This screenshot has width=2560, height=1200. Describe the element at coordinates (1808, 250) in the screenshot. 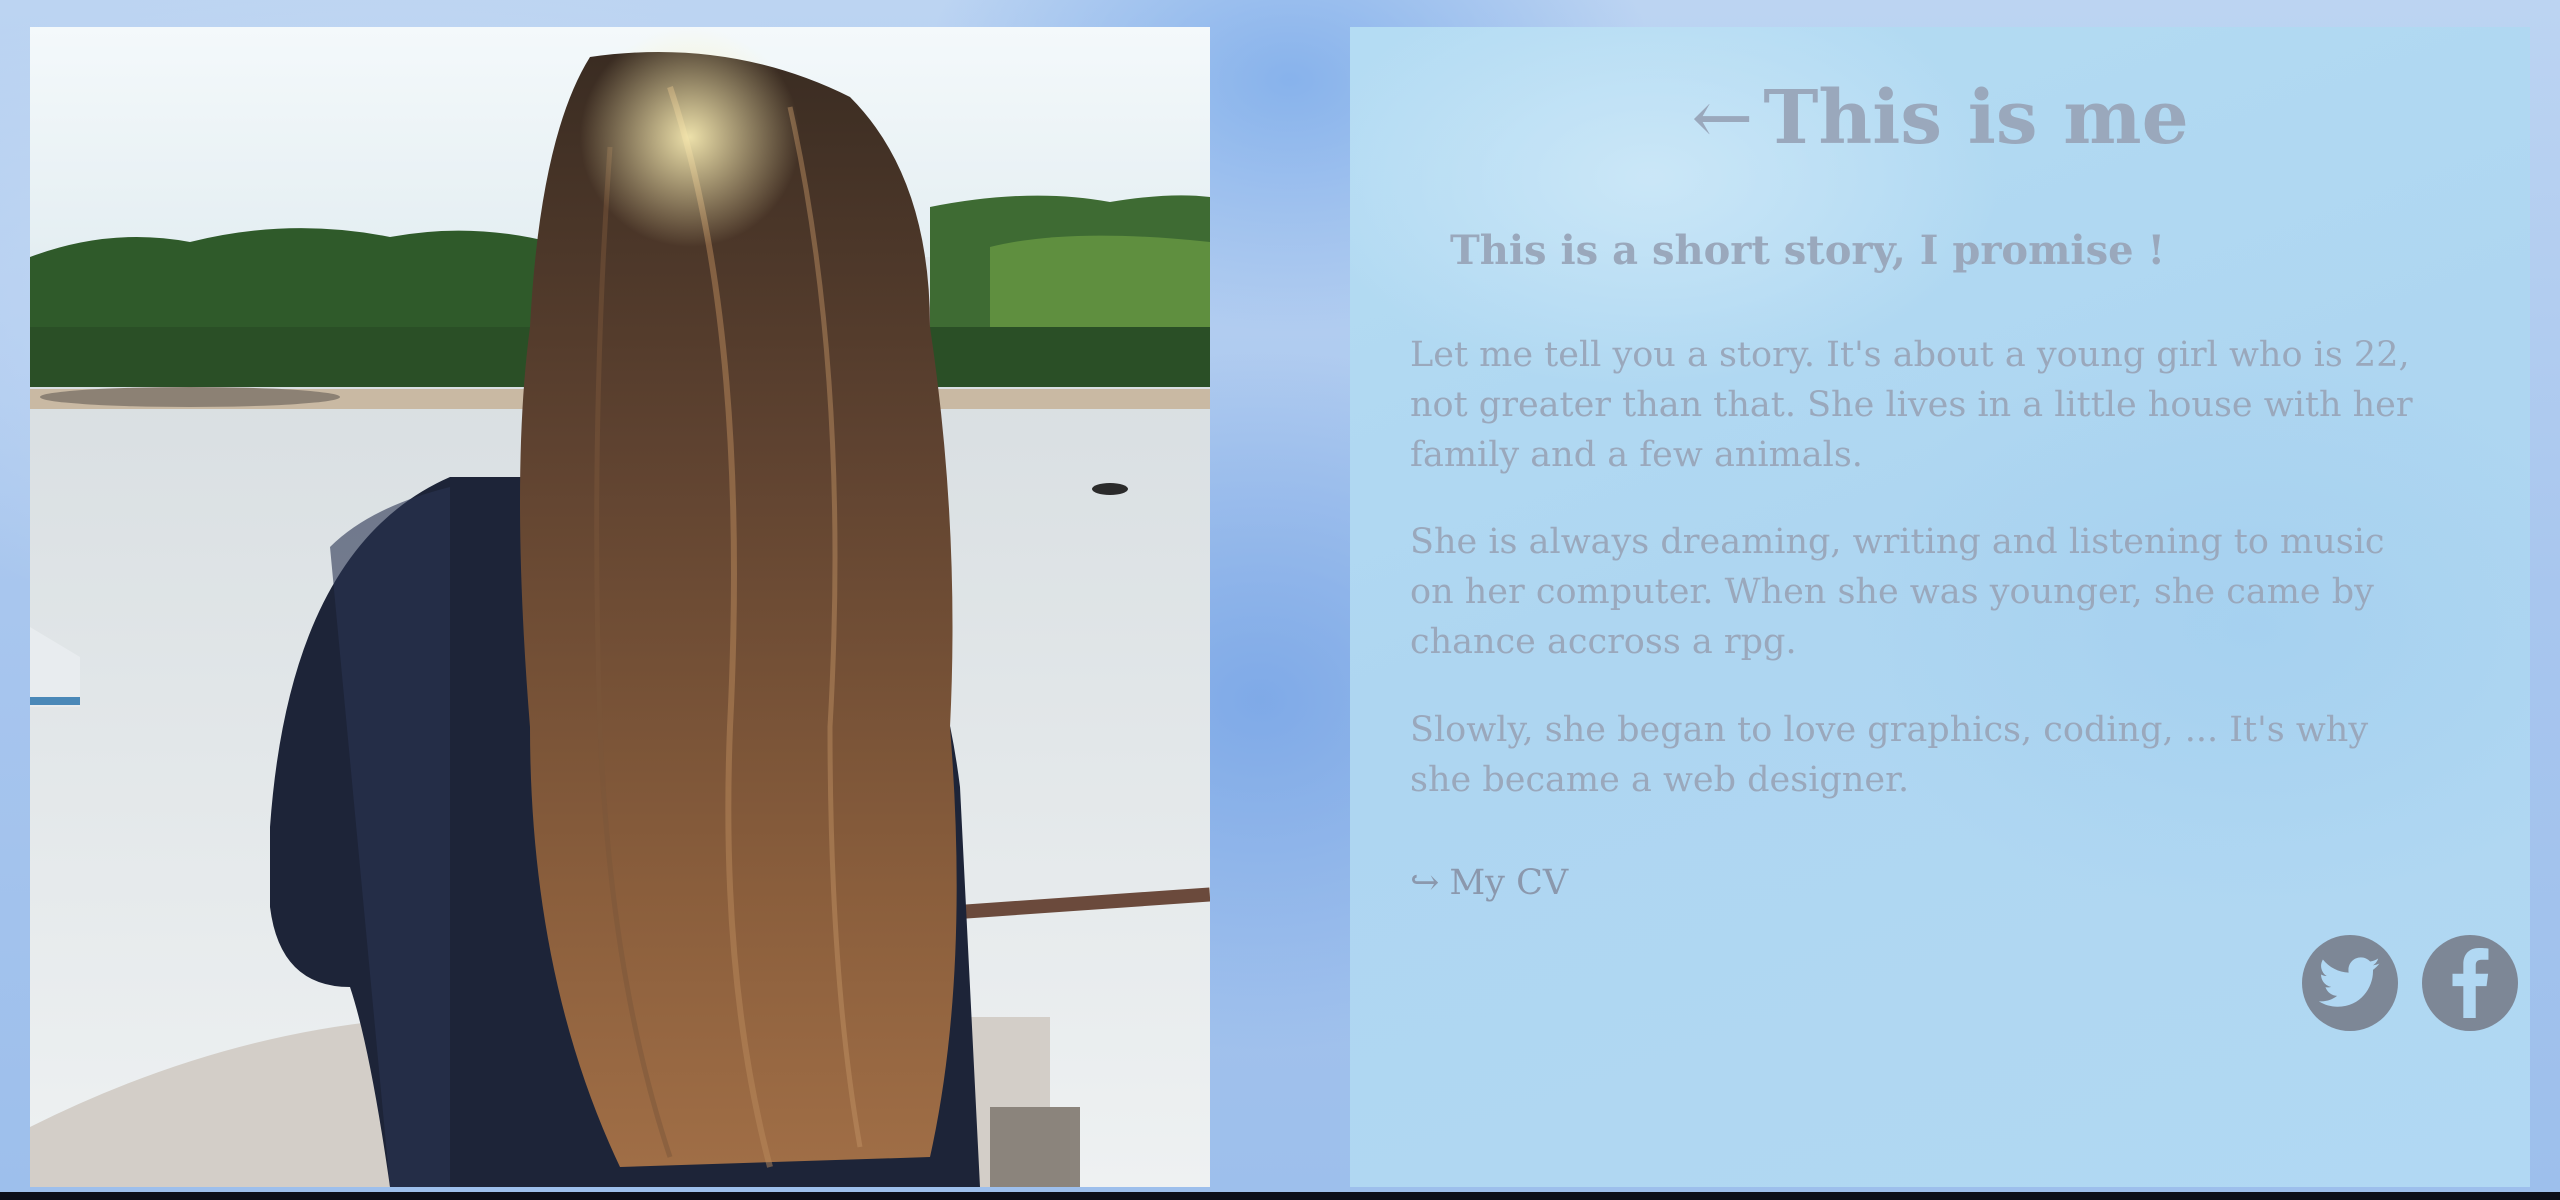

I see `story-subtitle: This is a short story, I promise !` at that location.